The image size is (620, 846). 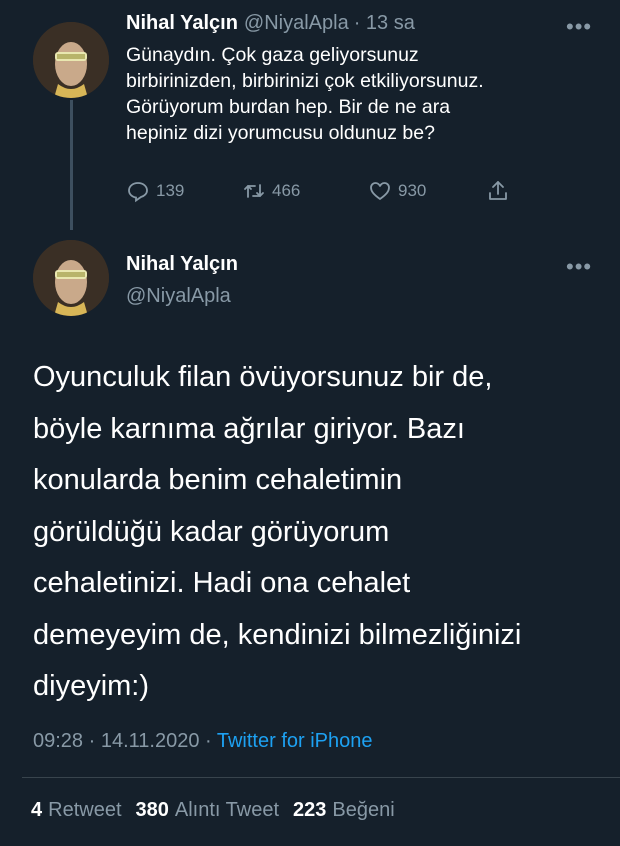 What do you see at coordinates (249, 428) in the screenshot?
I see `main-text-line: böyle karnıma ağrılar giriyor. Bazı` at bounding box center [249, 428].